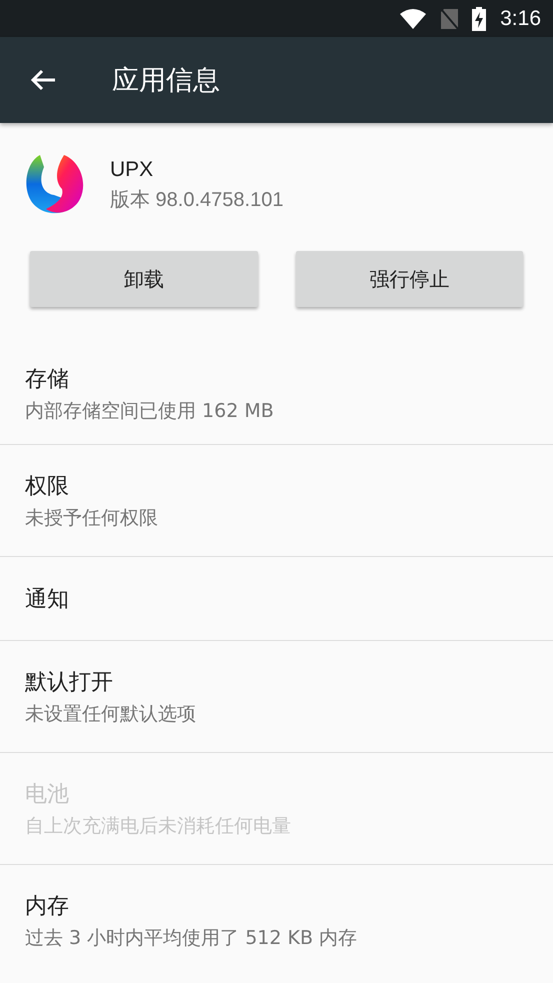 The image size is (553, 983). What do you see at coordinates (132, 170) in the screenshot?
I see `app-name: UPX` at bounding box center [132, 170].